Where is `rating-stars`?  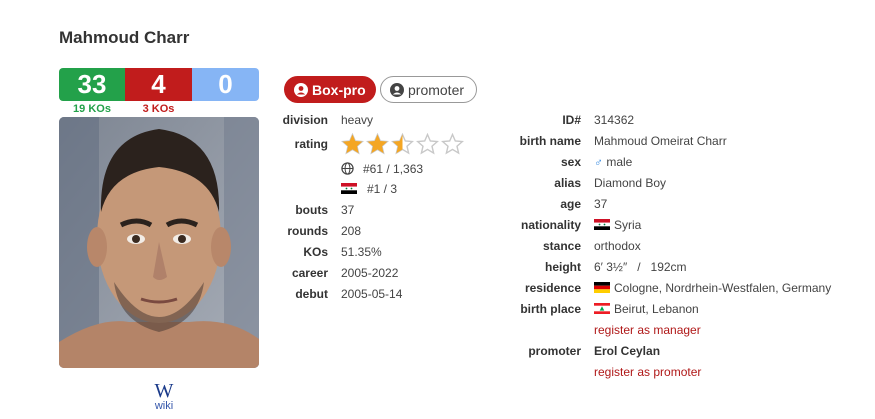 rating-stars is located at coordinates (402, 144).